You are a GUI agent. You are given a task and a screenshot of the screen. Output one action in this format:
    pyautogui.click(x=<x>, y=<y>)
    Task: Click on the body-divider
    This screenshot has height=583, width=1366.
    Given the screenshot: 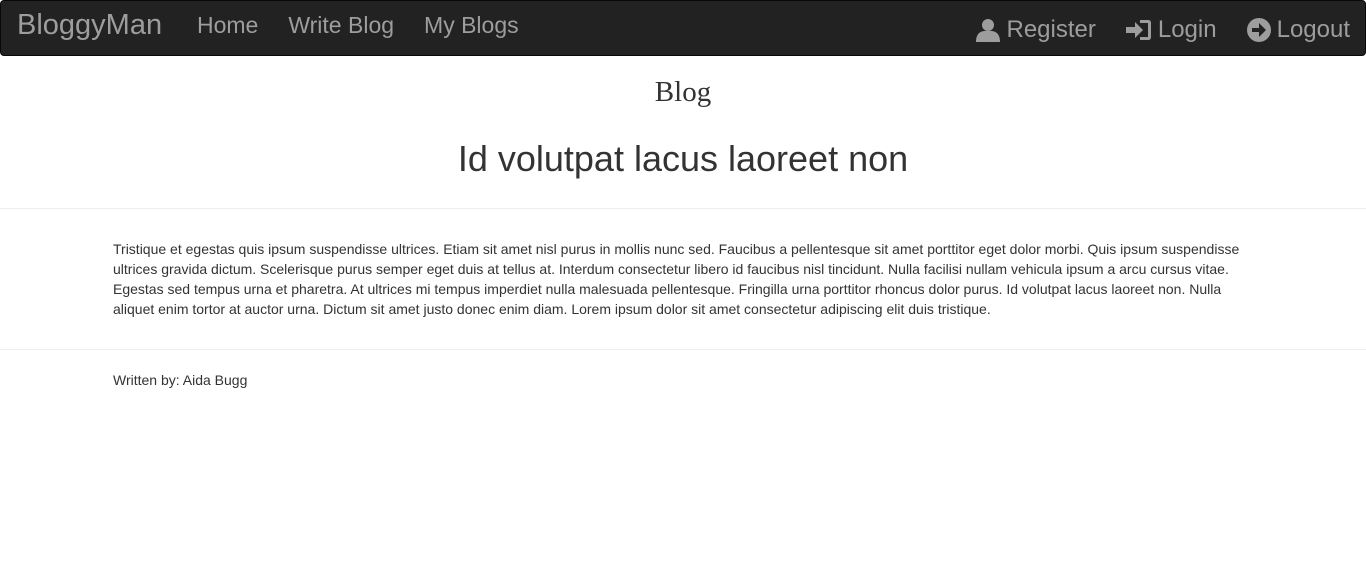 What is the action you would take?
    pyautogui.click(x=683, y=349)
    